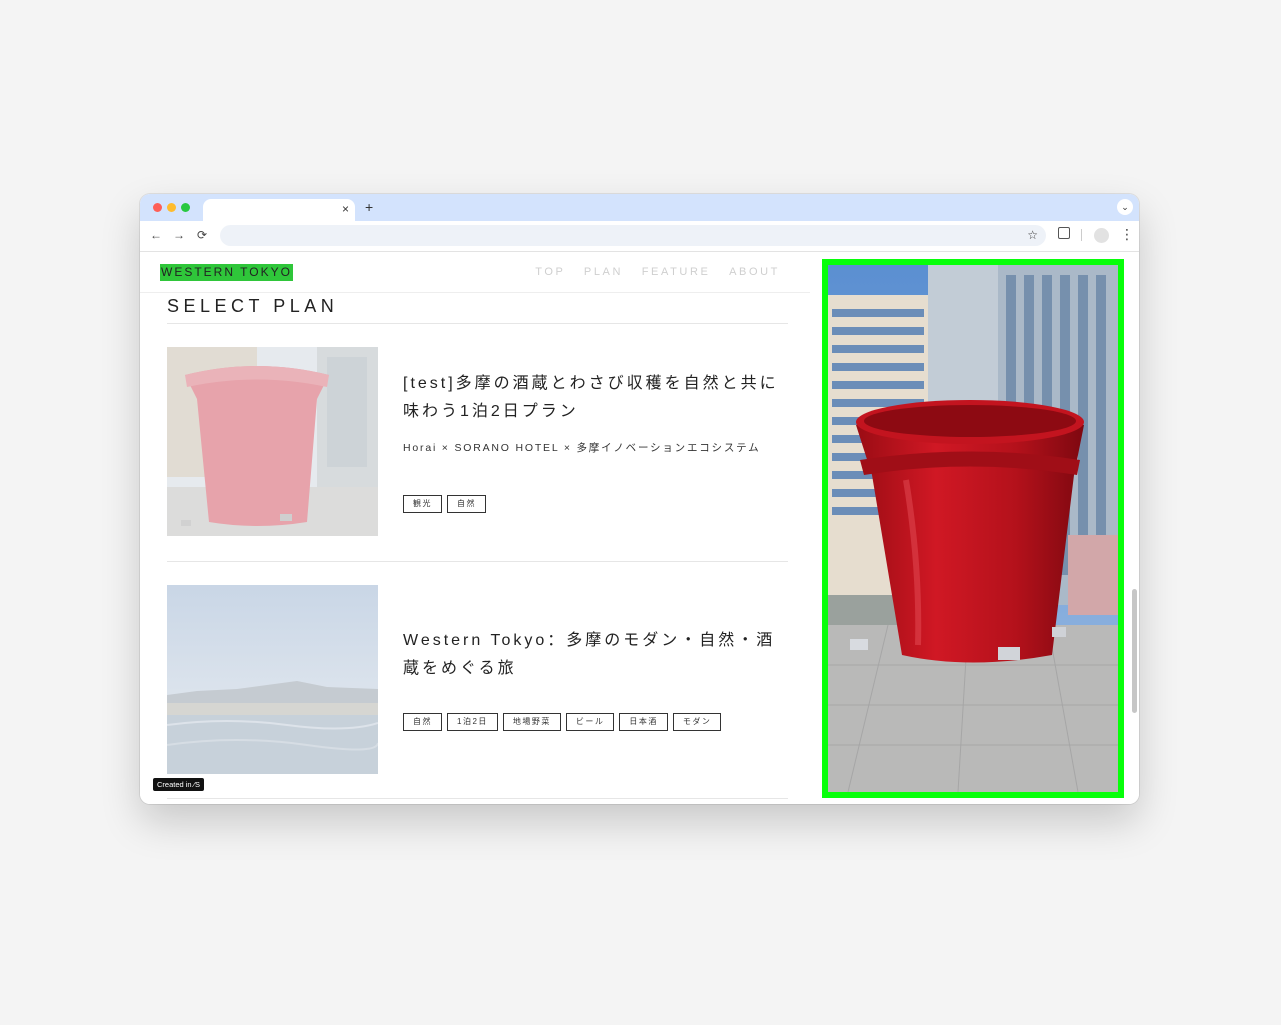 The width and height of the screenshot is (1281, 1025). What do you see at coordinates (185, 207) in the screenshot?
I see `zoom-window-button` at bounding box center [185, 207].